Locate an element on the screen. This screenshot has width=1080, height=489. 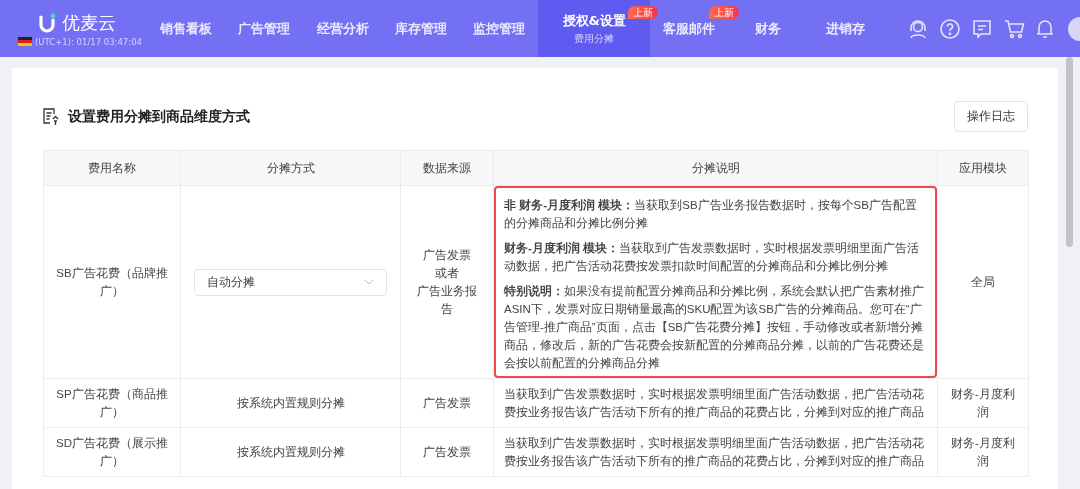
nav-tab: 监控管理 is located at coordinates (499, 28).